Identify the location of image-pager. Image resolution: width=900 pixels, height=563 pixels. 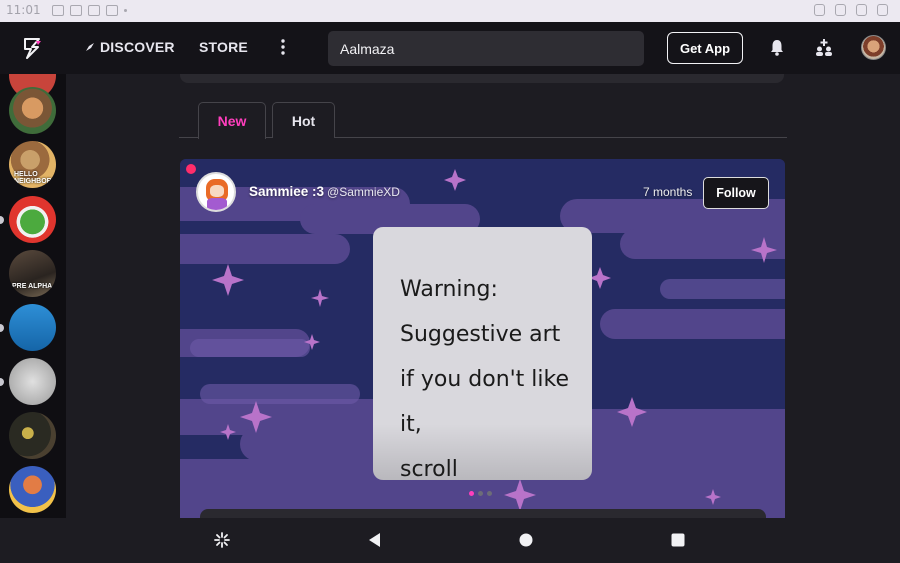
(480, 493).